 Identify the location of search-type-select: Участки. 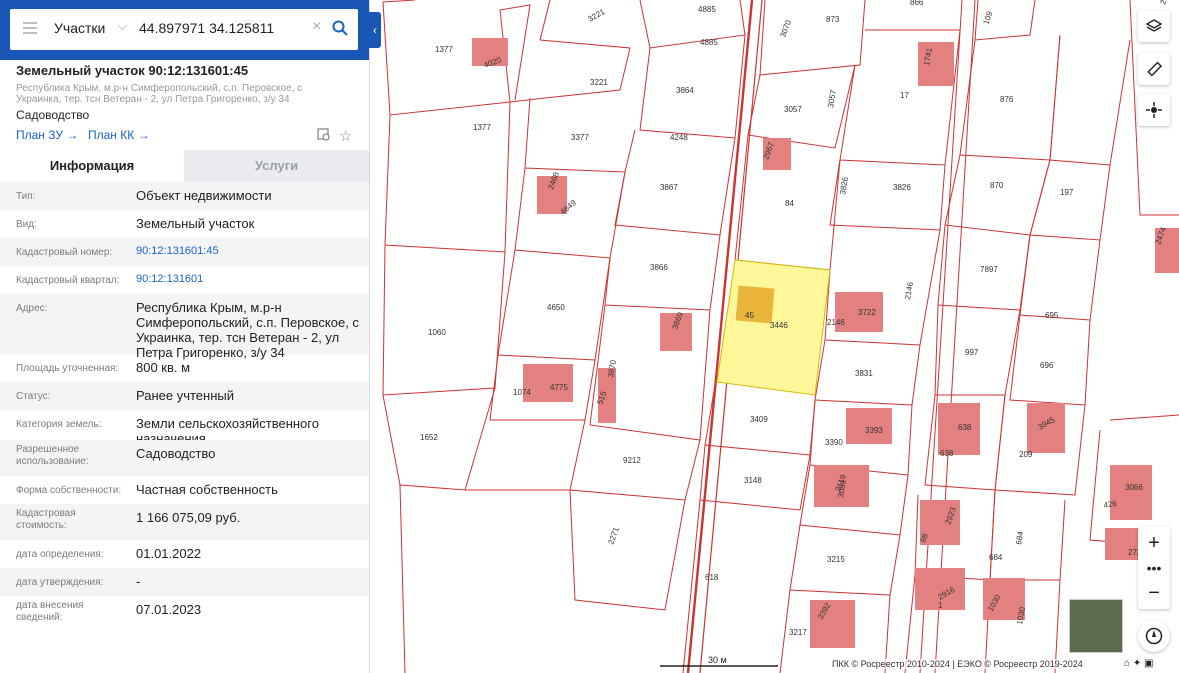
(79, 28).